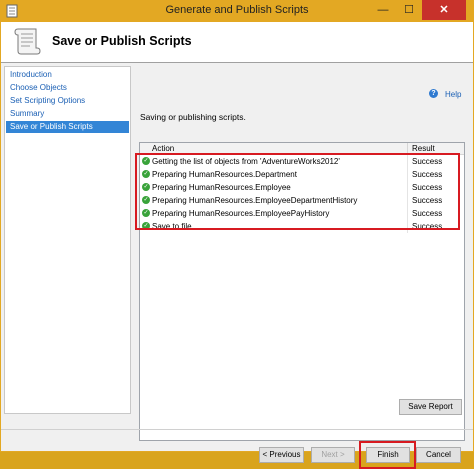 Image resolution: width=474 pixels, height=469 pixels. I want to click on maximize-button: ☐, so click(409, 10).